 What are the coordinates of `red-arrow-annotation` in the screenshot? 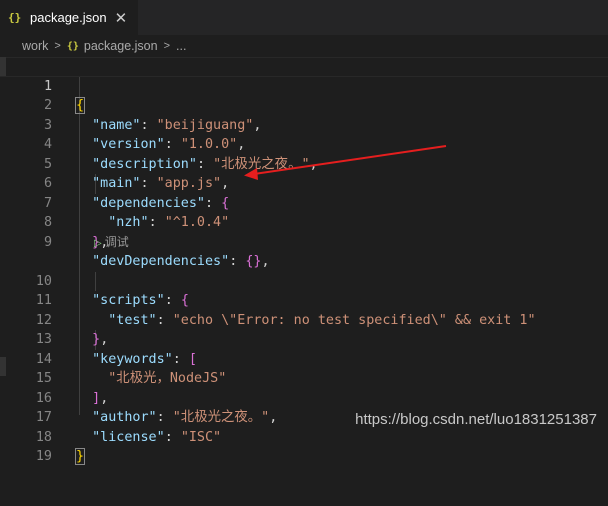 It's located at (345, 162).